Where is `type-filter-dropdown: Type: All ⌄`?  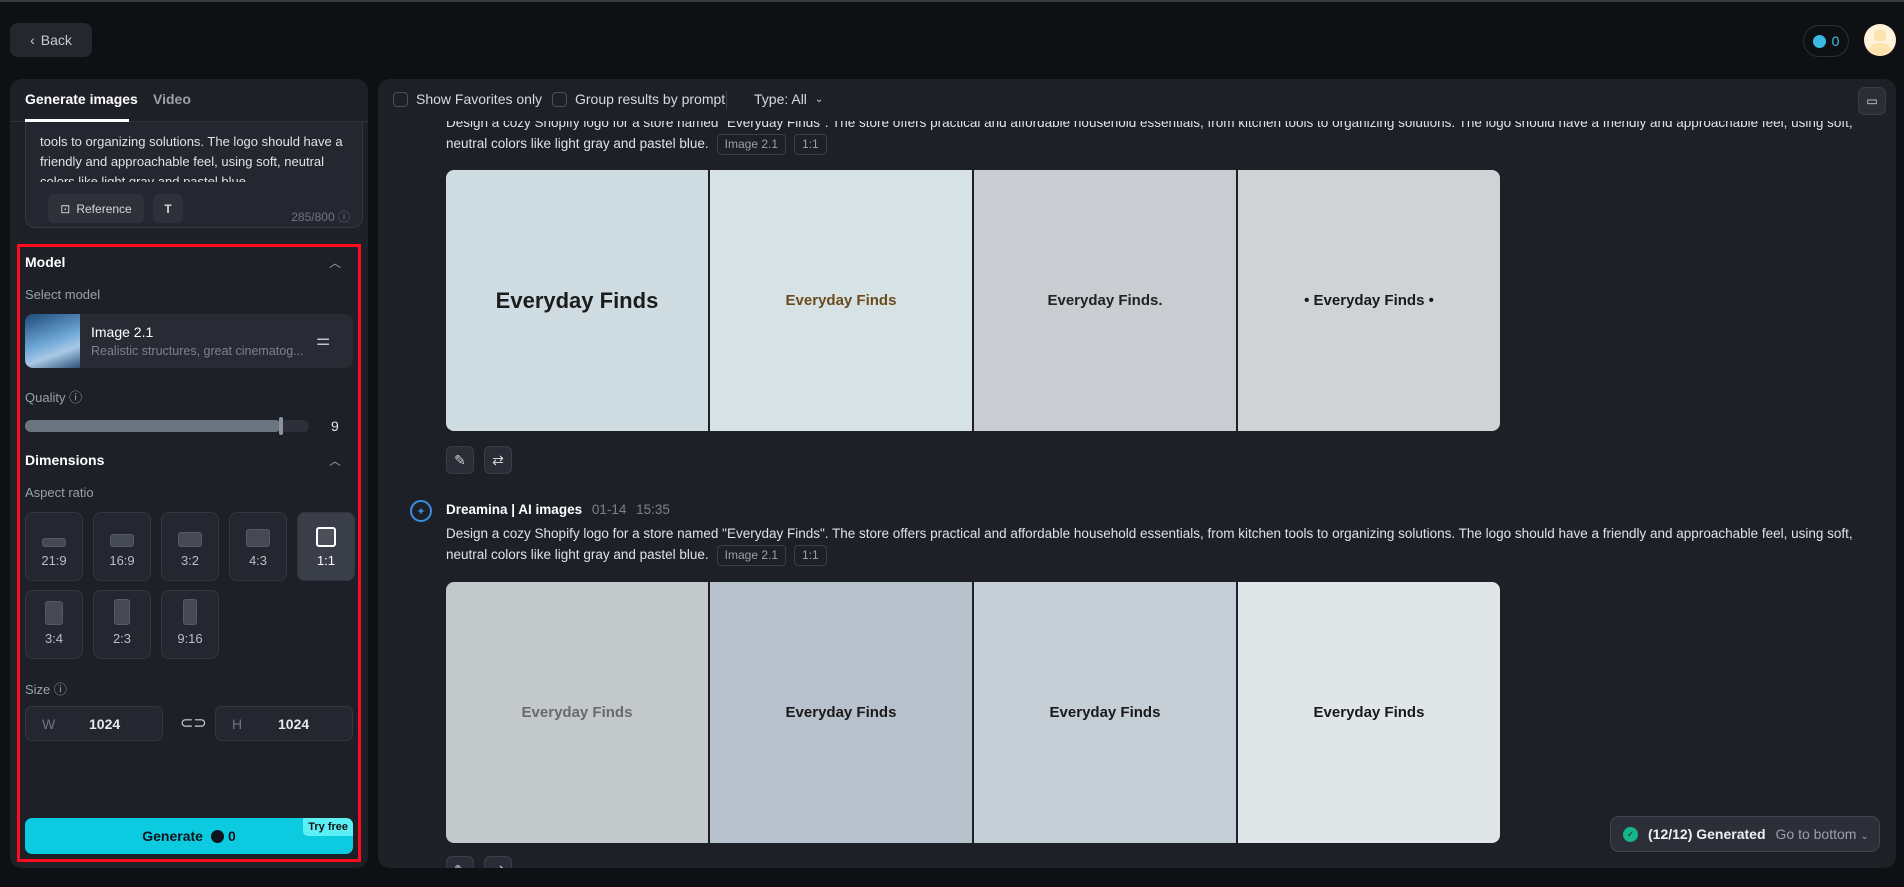 type-filter-dropdown: Type: All ⌄ is located at coordinates (788, 99).